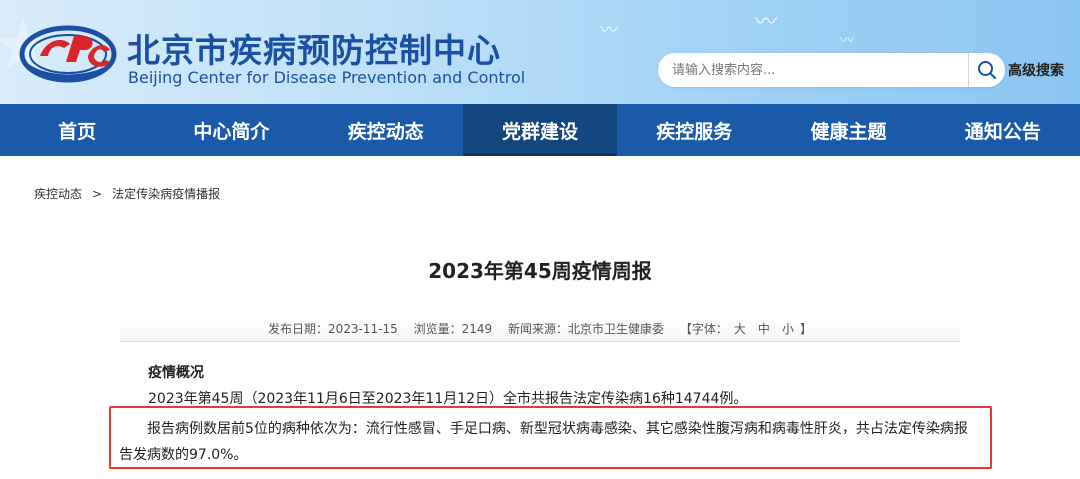 This screenshot has height=479, width=1080. What do you see at coordinates (1036, 70) in the screenshot?
I see `advanced-search-link: 高级搜索` at bounding box center [1036, 70].